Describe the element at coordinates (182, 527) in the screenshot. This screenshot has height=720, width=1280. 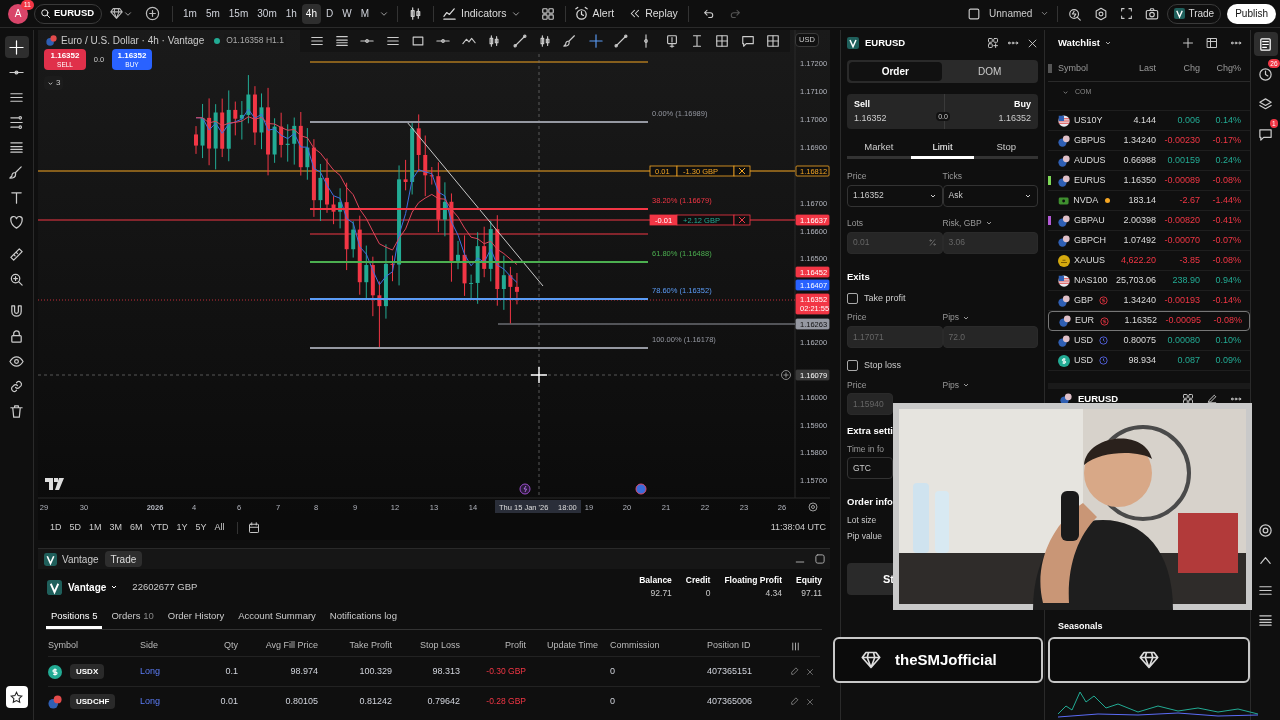
I see `time-range-button: 1Y` at that location.